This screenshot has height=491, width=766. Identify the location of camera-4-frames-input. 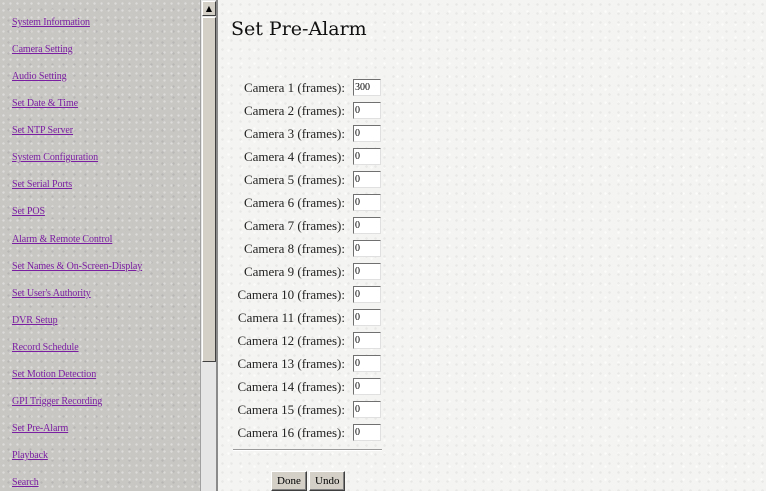
(367, 156).